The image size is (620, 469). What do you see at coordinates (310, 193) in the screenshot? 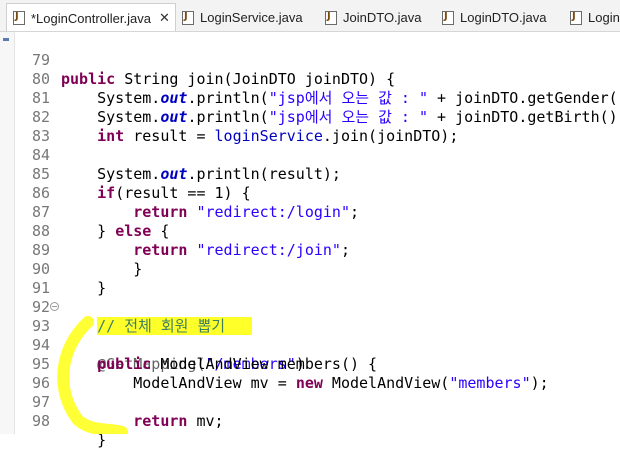
I see `code-line: 86 return "redirect:/login";` at bounding box center [310, 193].